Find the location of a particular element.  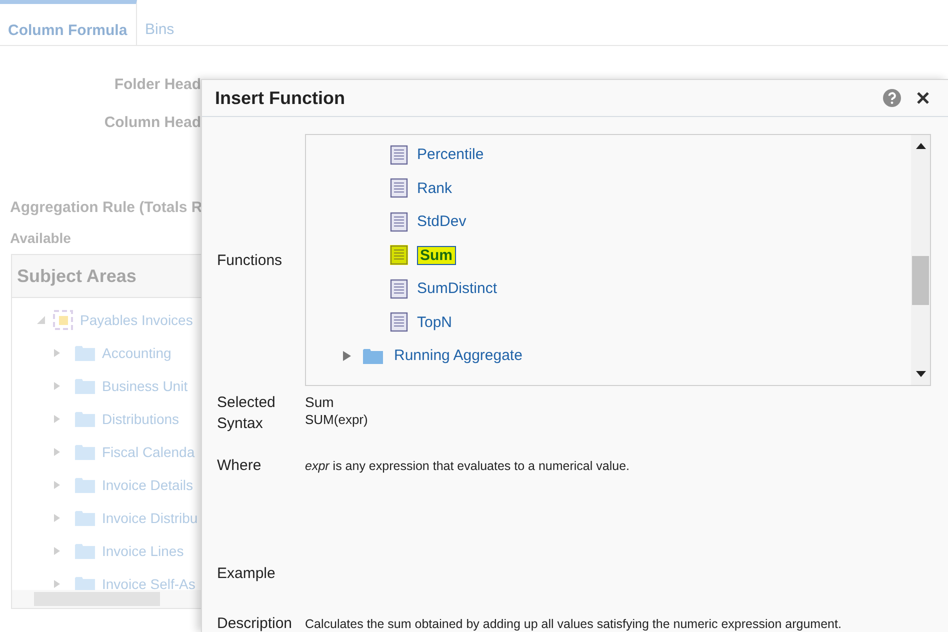

collapse-triangle-icon is located at coordinates (41, 319).